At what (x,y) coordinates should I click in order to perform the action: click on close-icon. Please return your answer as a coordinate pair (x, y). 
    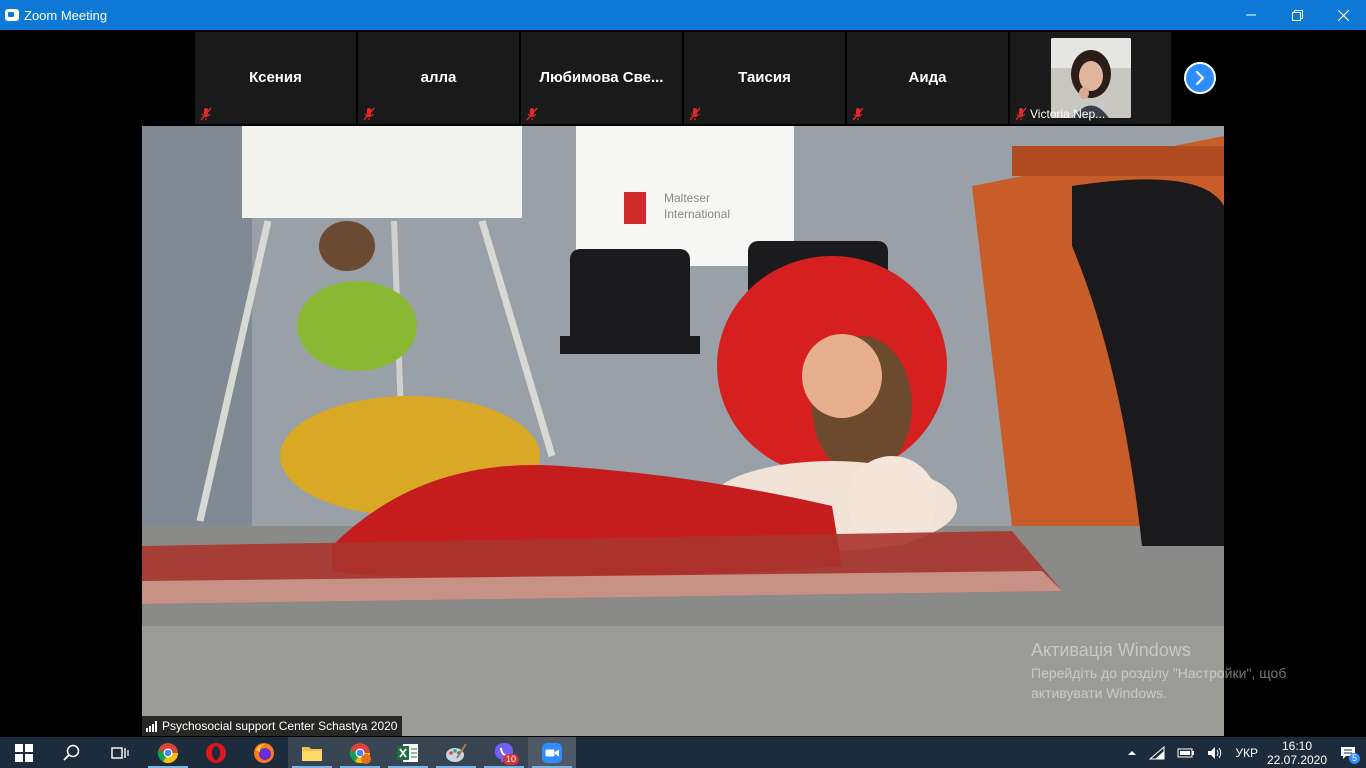
    Looking at the image, I should click on (1343, 15).